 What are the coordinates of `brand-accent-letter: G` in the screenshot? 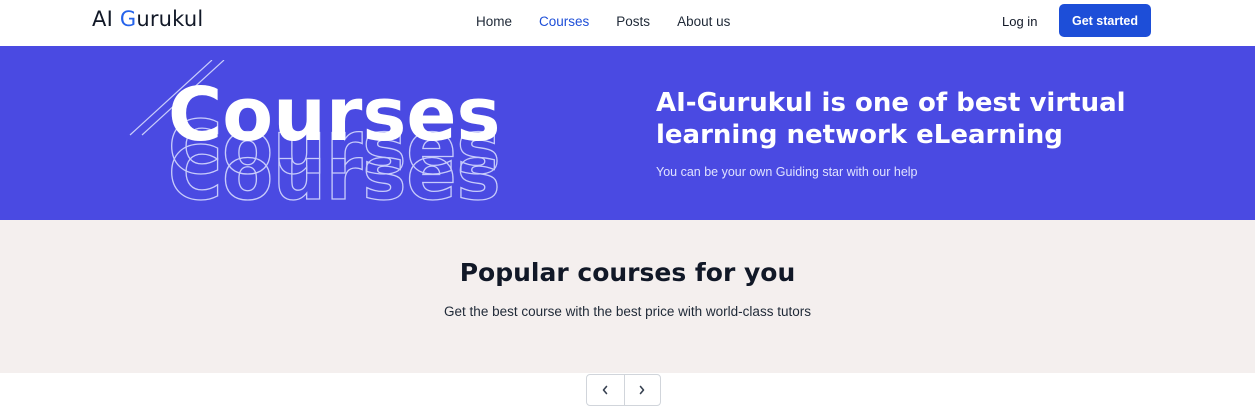 It's located at (128, 19).